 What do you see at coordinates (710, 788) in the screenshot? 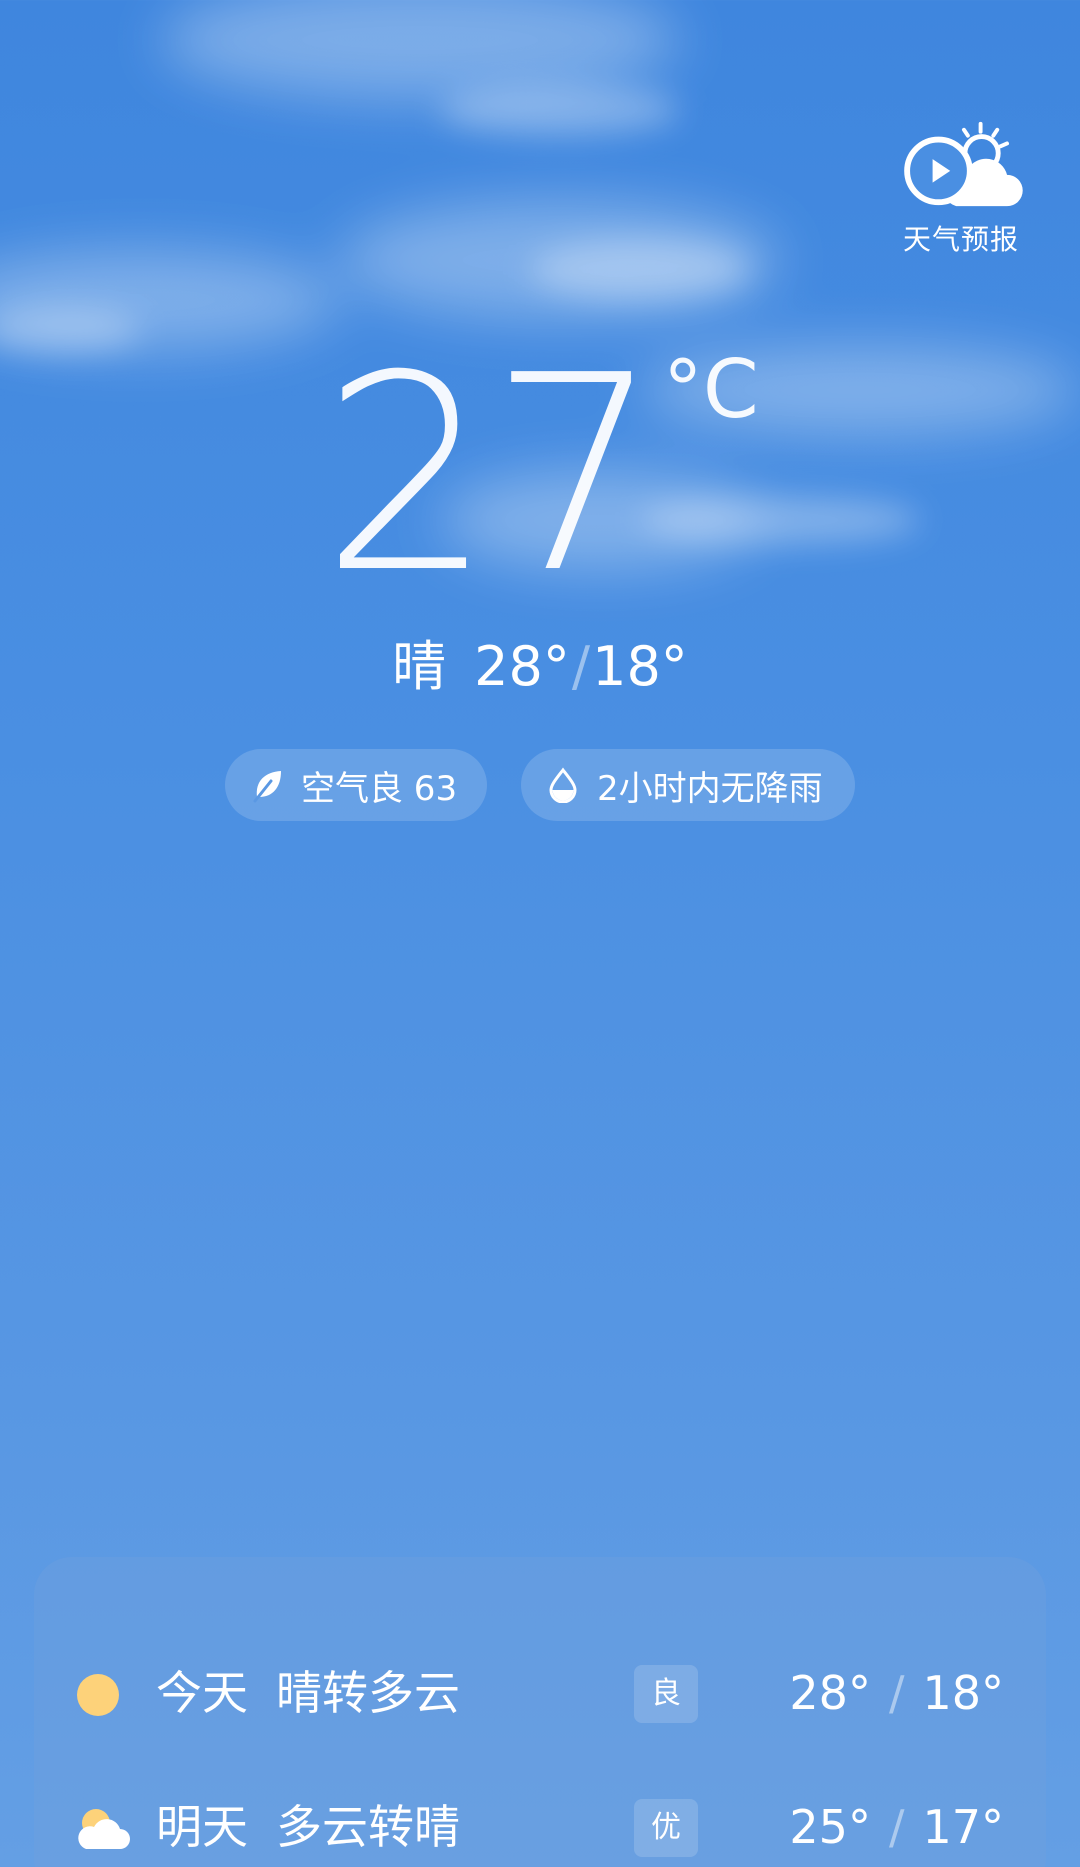
I see `rain-forecast-text: 2小时内无降雨` at bounding box center [710, 788].